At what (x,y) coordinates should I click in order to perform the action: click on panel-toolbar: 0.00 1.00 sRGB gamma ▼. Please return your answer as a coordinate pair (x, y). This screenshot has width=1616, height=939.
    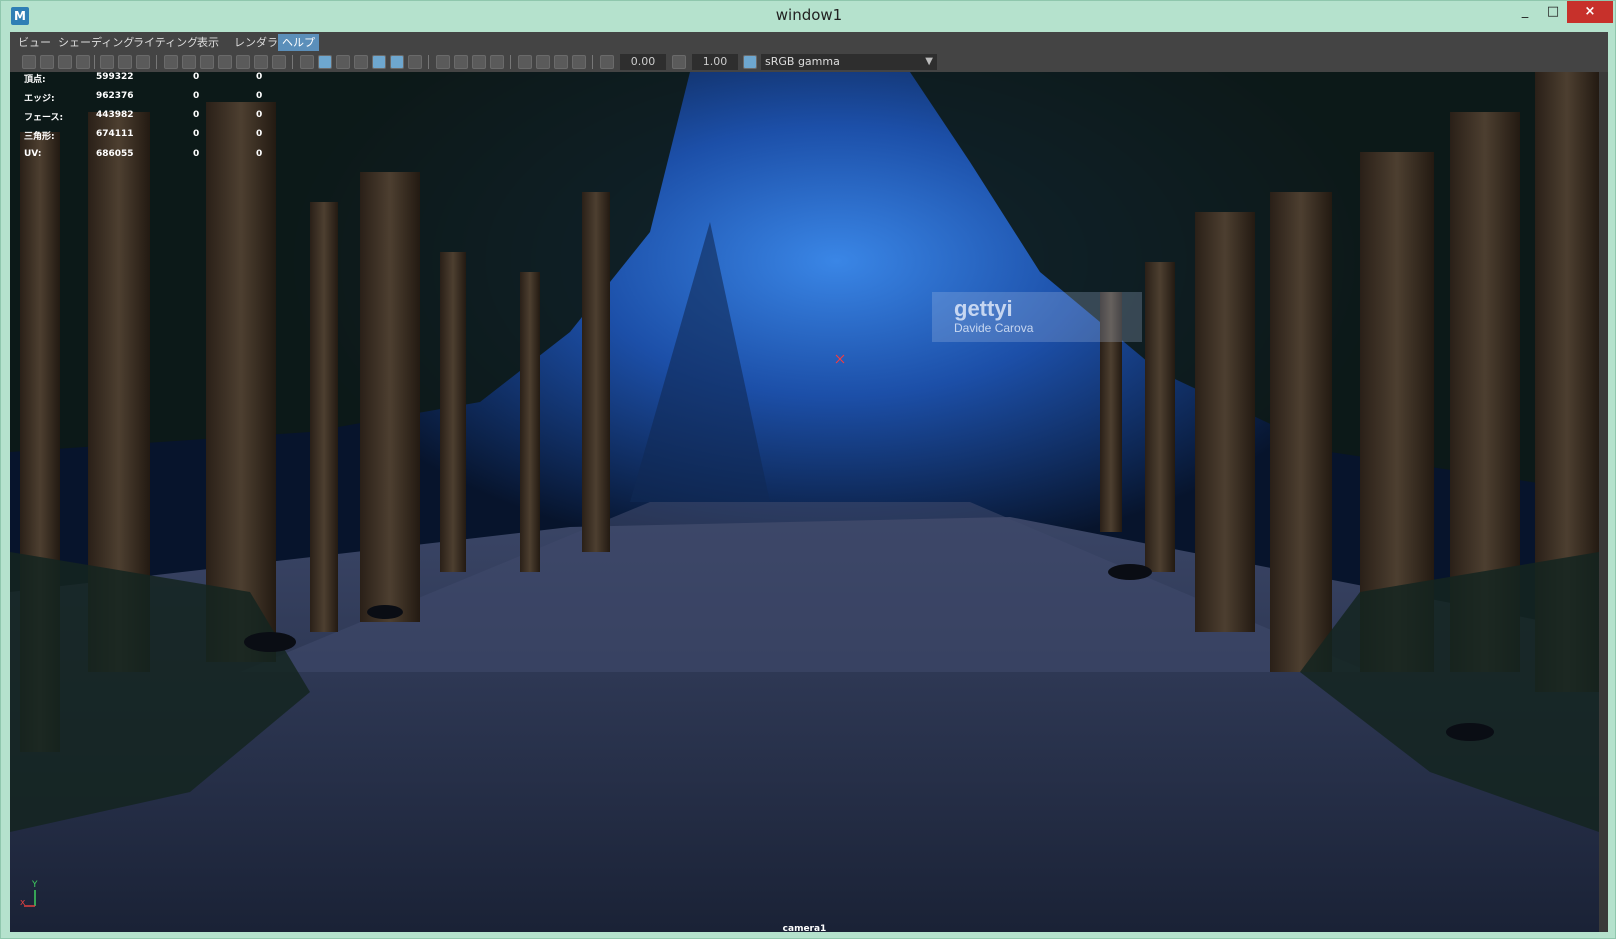
    Looking at the image, I should click on (809, 62).